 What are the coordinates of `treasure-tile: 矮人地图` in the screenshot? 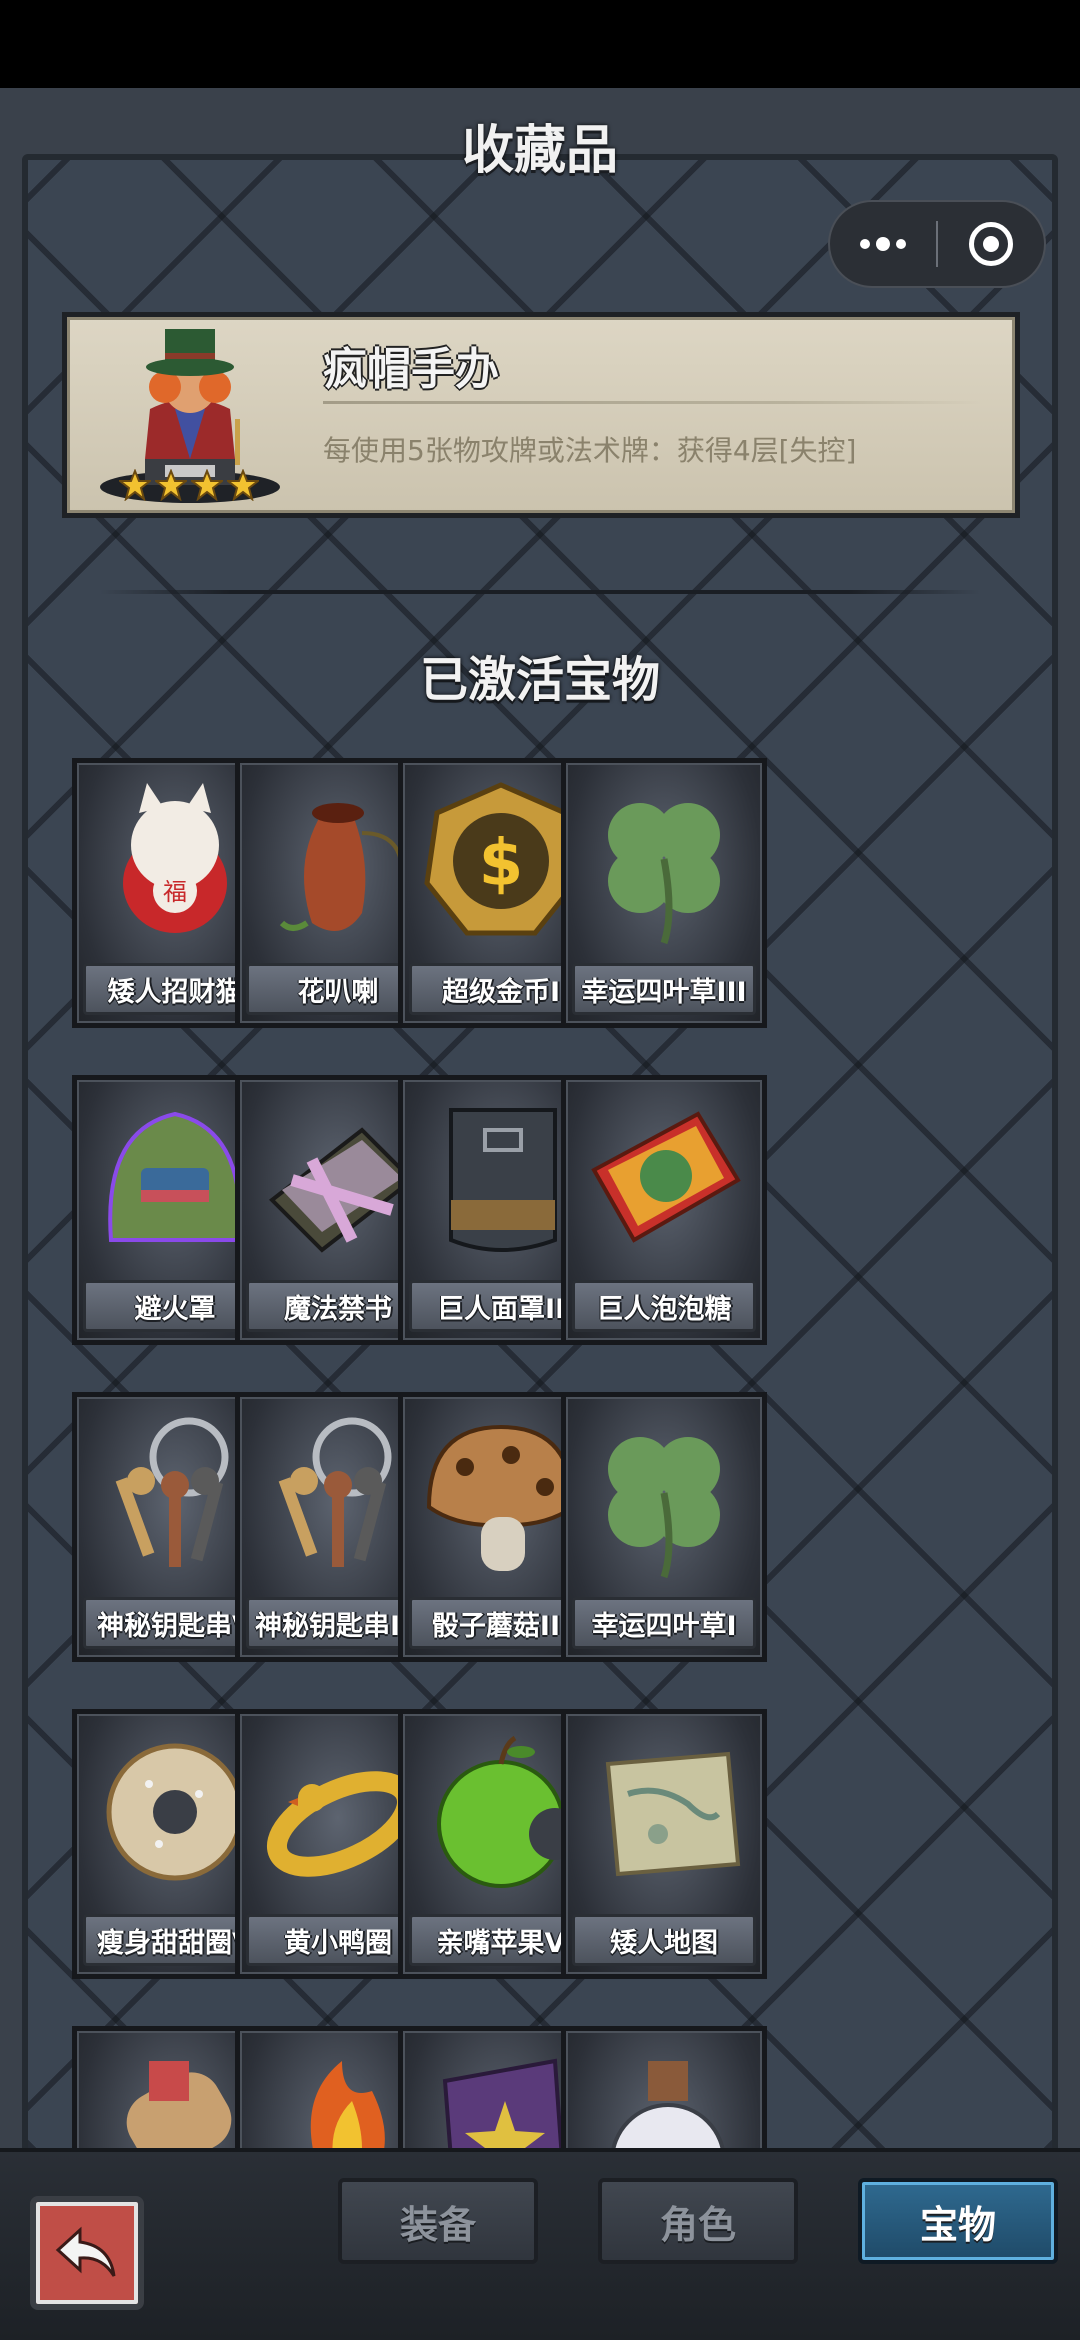 It's located at (664, 1844).